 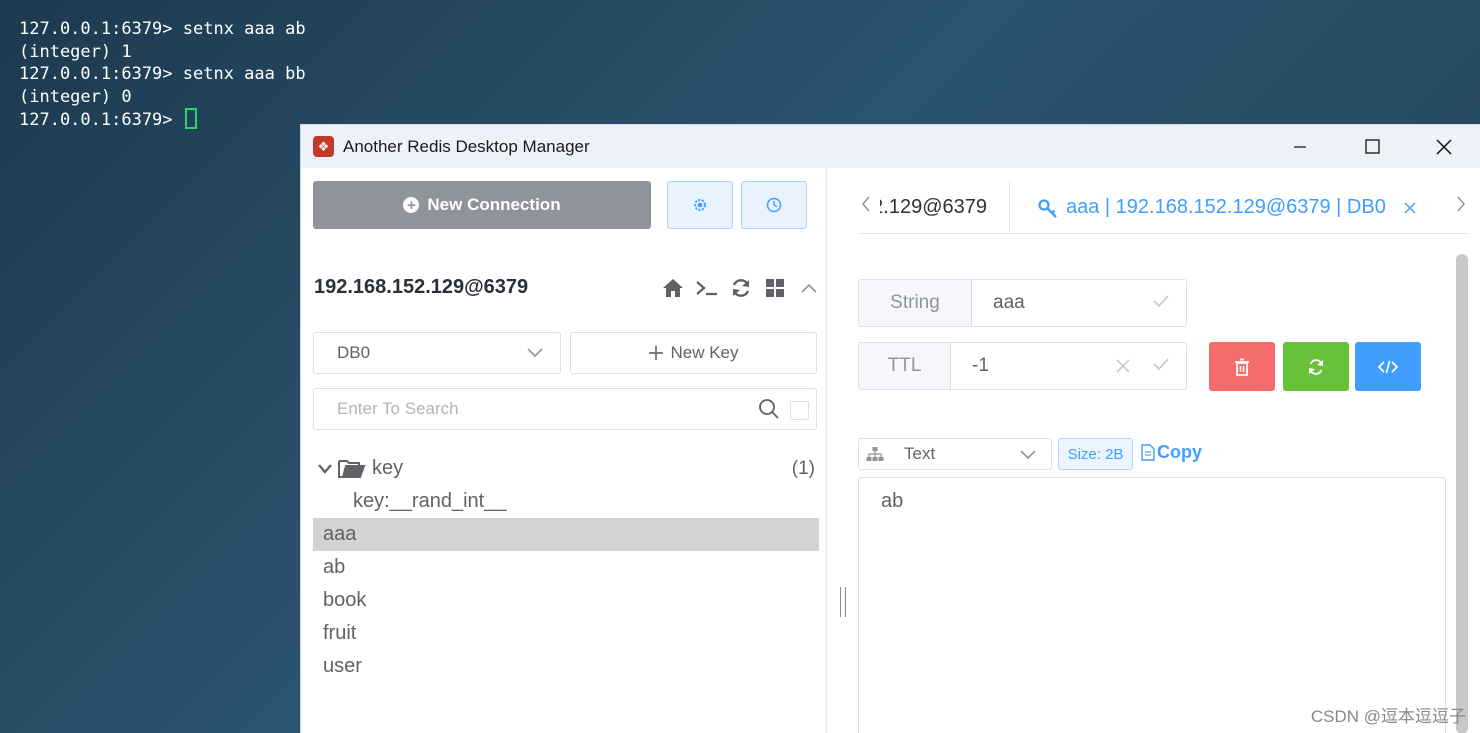 I want to click on connection-name: 192.168.152.129@6379, so click(x=421, y=287).